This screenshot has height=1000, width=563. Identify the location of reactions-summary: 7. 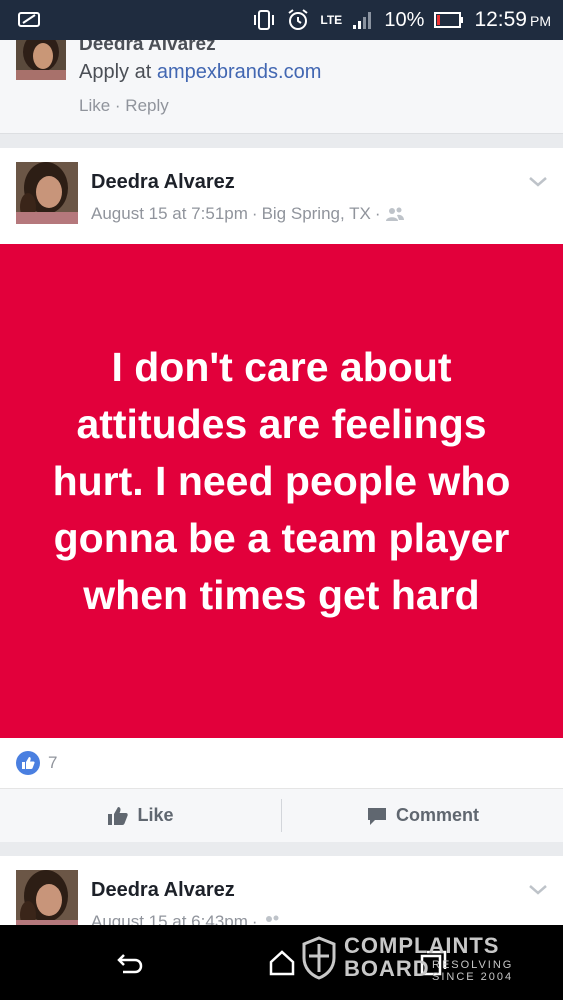
(281, 763).